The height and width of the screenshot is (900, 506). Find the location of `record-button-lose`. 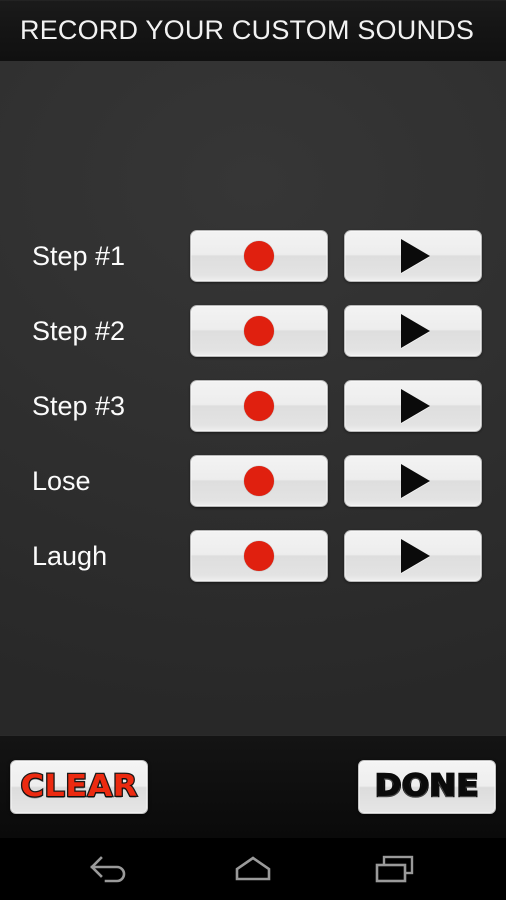

record-button-lose is located at coordinates (259, 481).